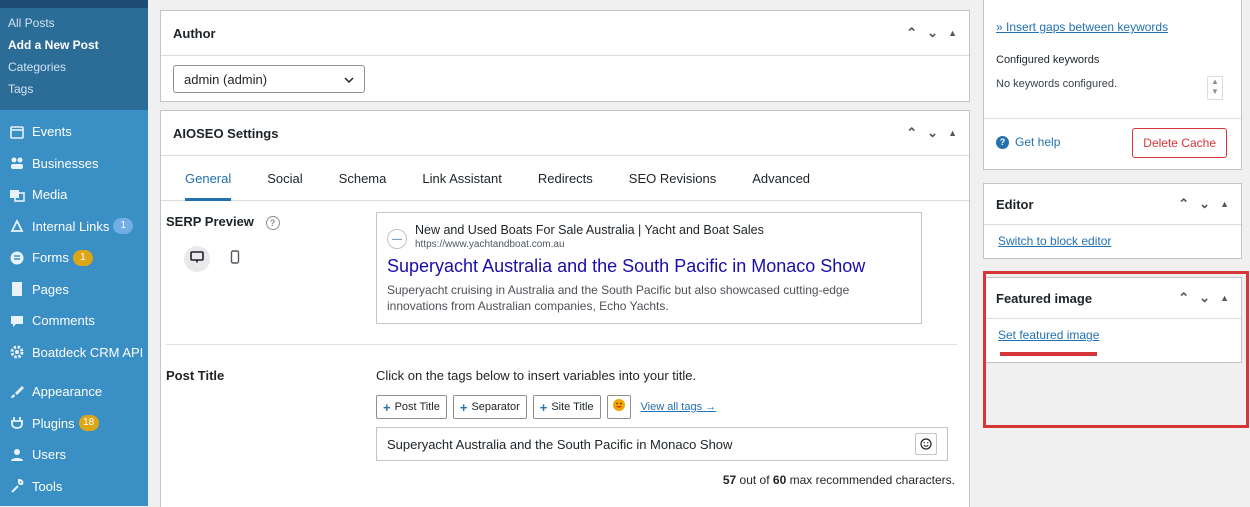  Describe the element at coordinates (1044, 298) in the screenshot. I see `featured-image-panel-title: Featured image` at that location.